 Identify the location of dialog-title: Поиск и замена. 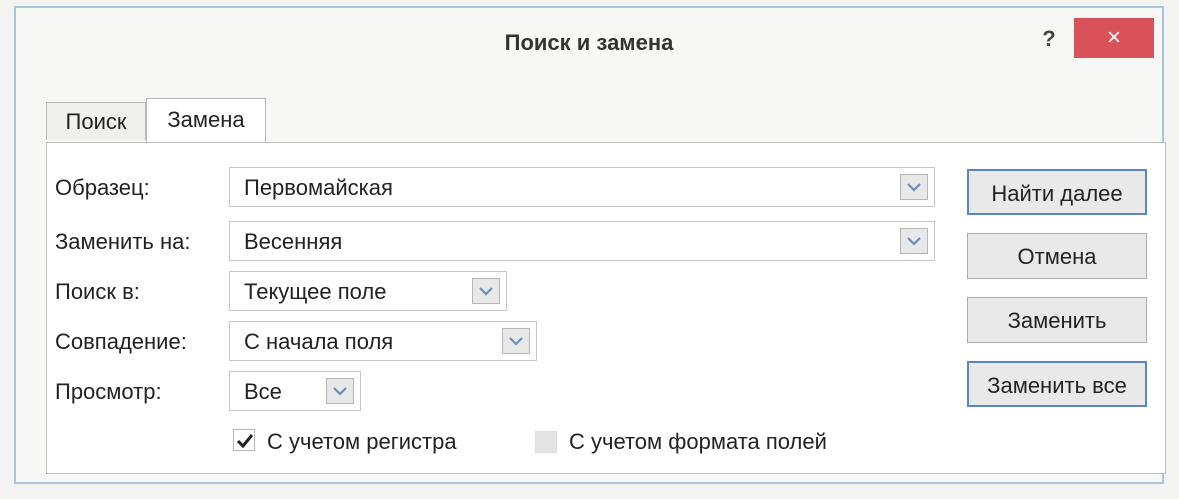
(589, 42).